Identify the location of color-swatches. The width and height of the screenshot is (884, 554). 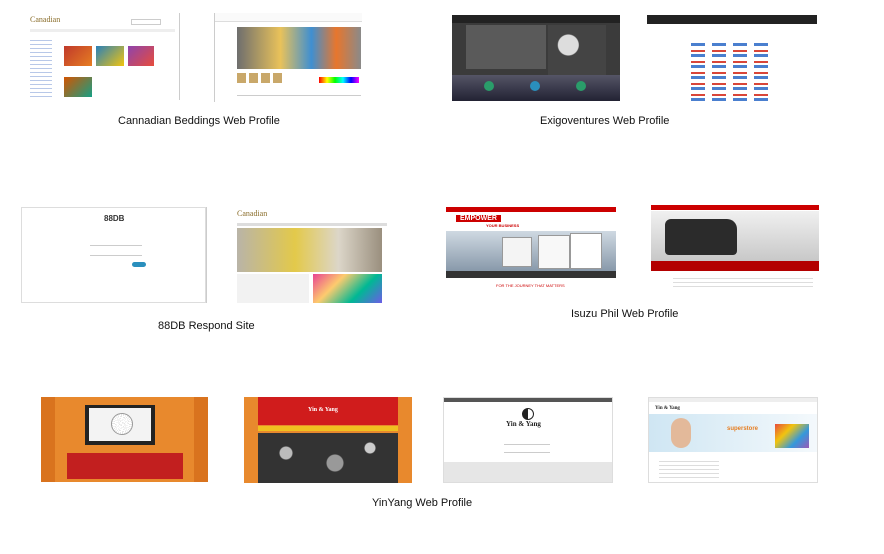
(339, 80).